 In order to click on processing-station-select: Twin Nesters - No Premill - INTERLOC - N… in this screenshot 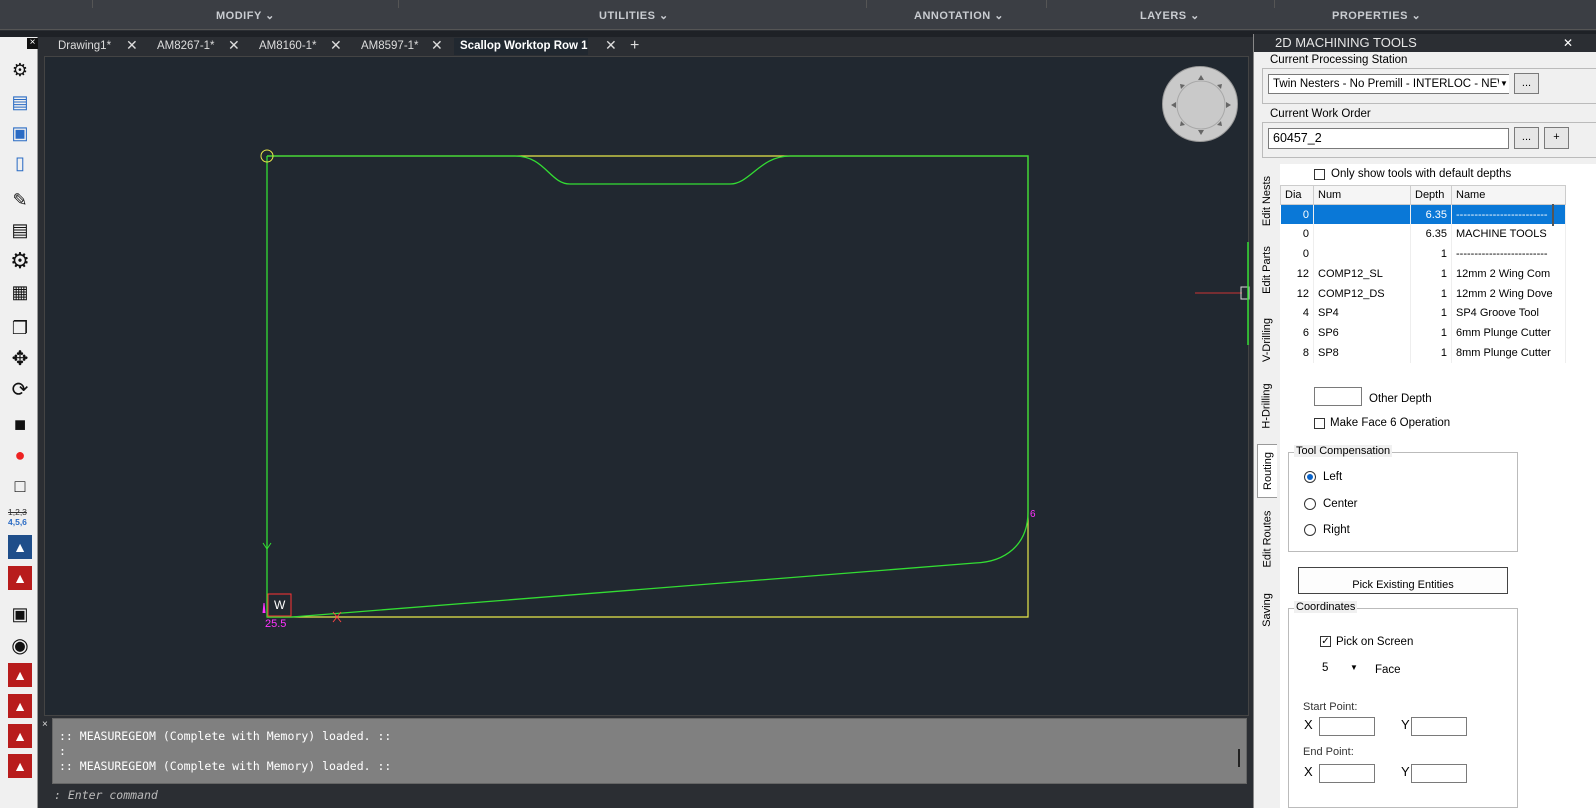, I will do `click(1388, 84)`.